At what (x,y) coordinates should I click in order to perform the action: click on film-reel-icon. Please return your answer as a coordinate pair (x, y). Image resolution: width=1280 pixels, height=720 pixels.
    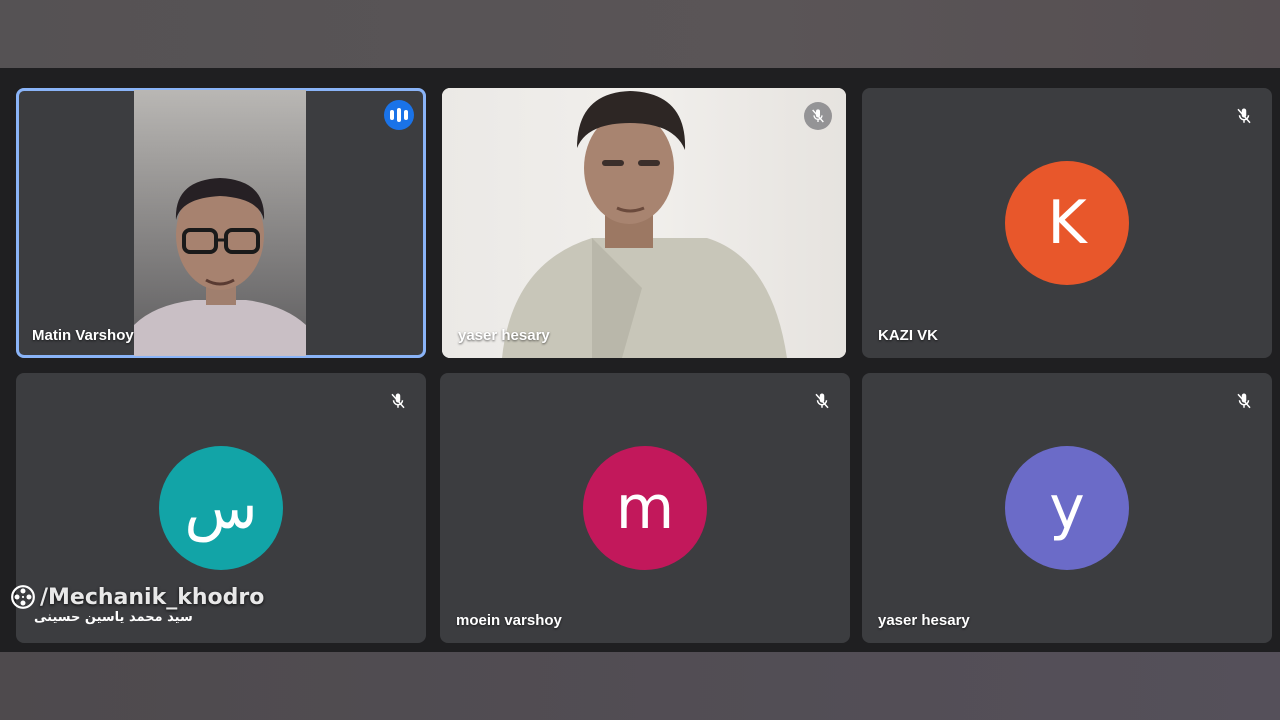
    Looking at the image, I should click on (23, 597).